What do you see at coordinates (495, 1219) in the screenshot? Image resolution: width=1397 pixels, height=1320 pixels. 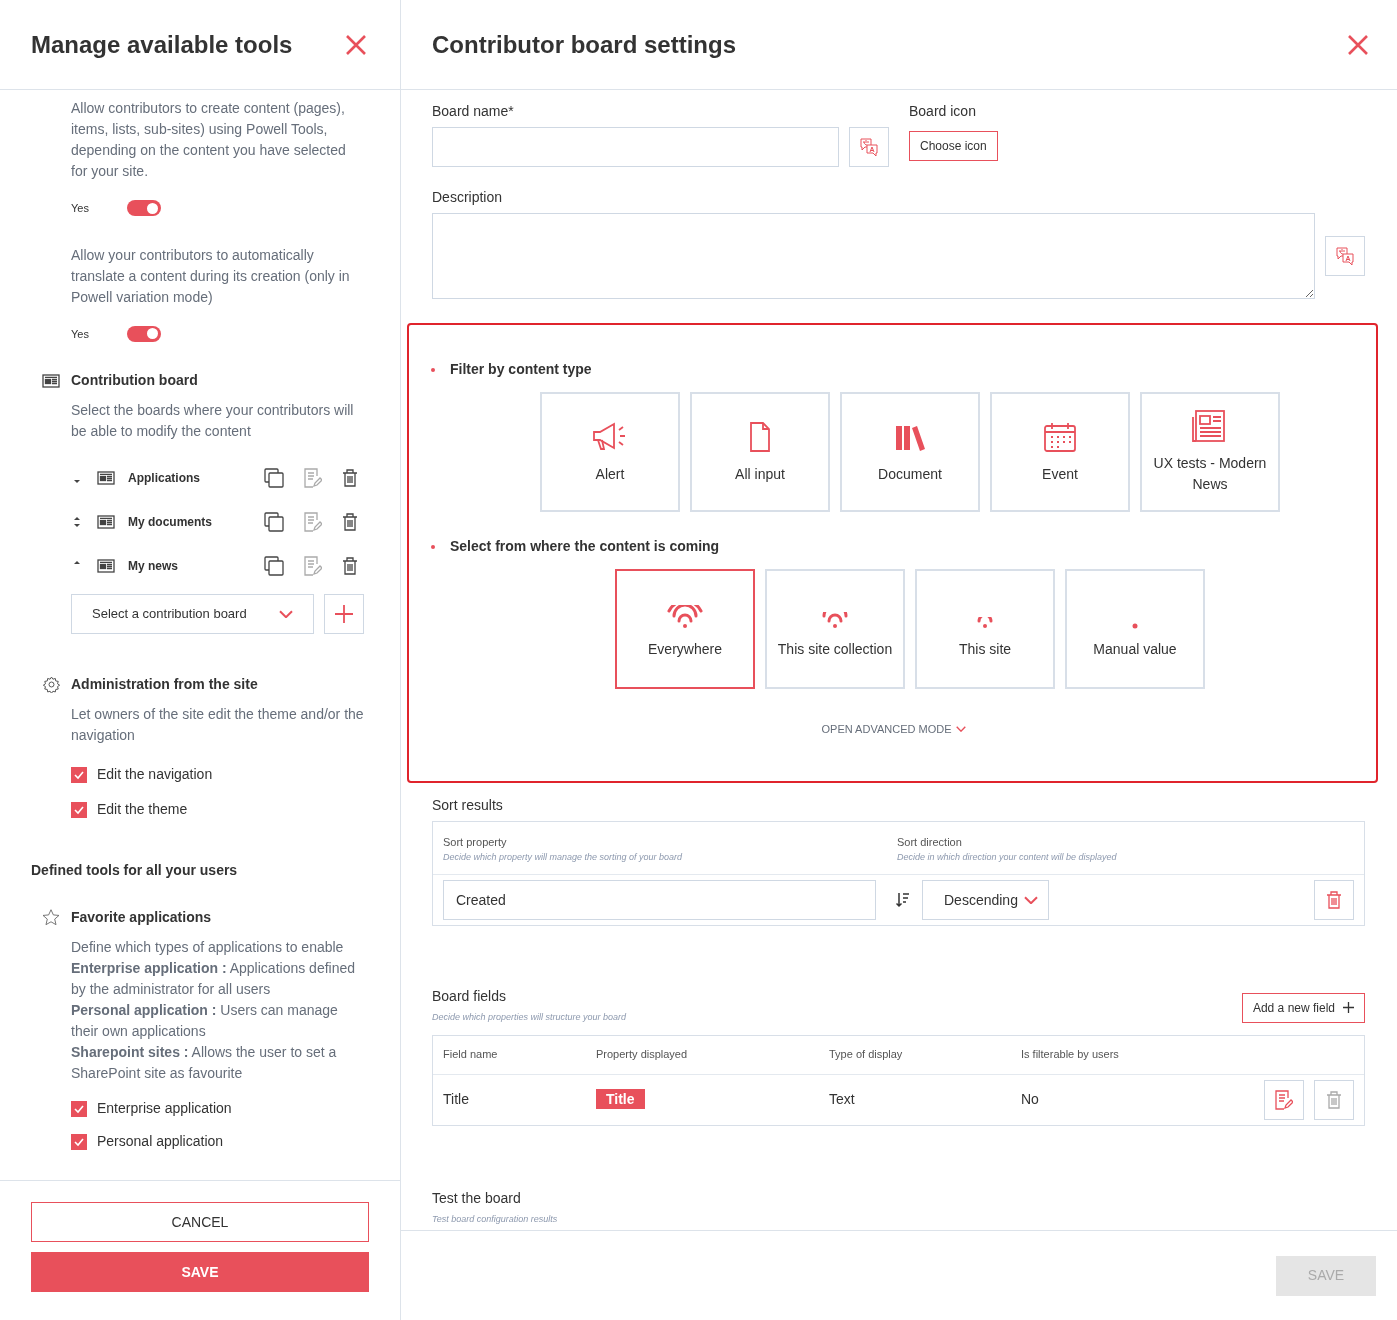 I see `hint-text: Test board configuration results` at bounding box center [495, 1219].